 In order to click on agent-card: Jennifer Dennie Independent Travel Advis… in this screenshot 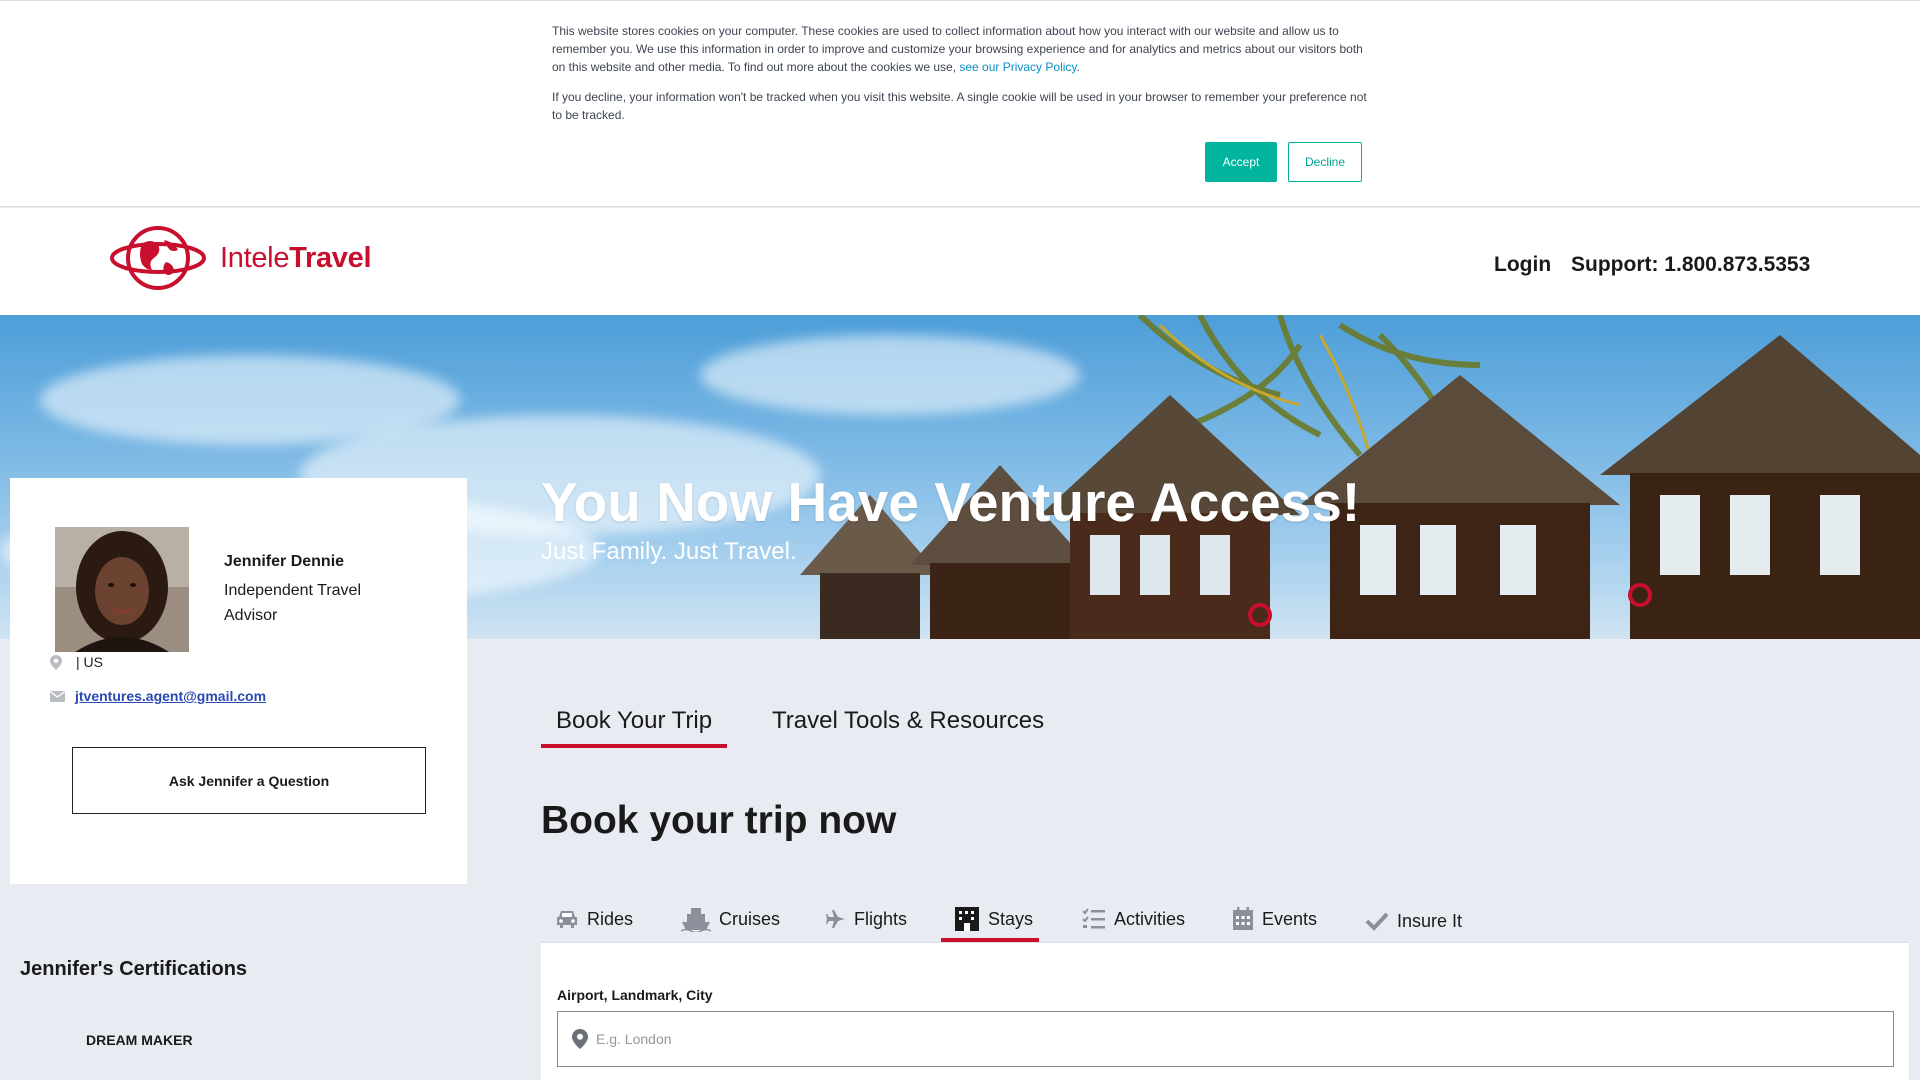, I will do `click(238, 681)`.